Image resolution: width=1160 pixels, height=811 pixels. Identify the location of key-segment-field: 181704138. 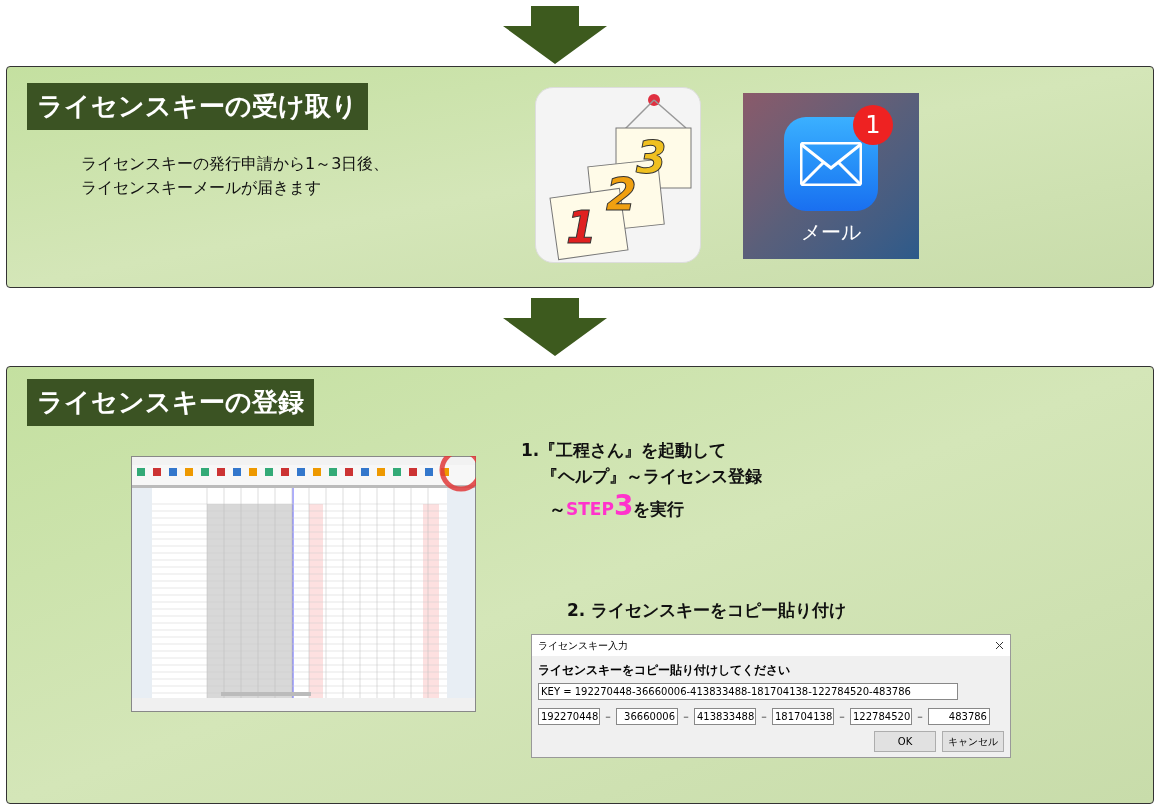
(803, 716).